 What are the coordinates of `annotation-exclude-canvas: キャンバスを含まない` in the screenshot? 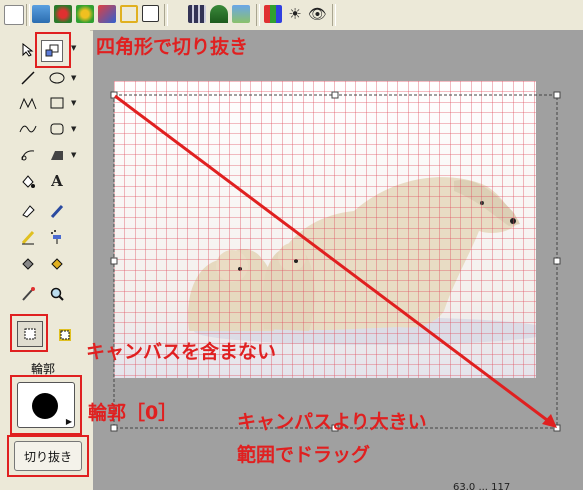 It's located at (181, 352).